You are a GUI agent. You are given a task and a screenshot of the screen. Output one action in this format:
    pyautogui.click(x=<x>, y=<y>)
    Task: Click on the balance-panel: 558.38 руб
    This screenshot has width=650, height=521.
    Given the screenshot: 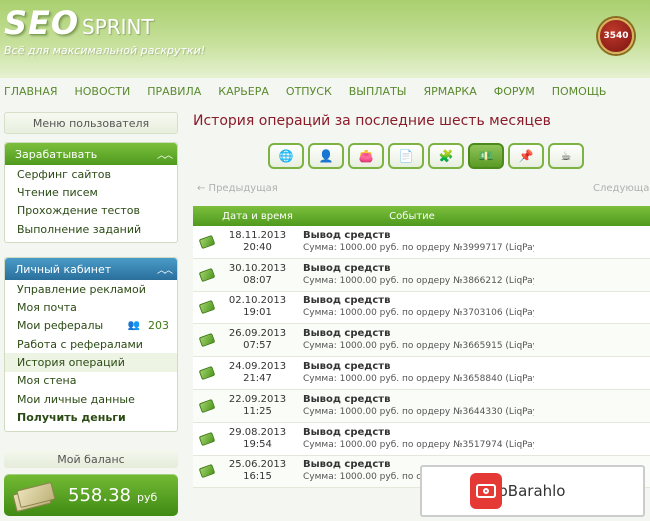 What is the action you would take?
    pyautogui.click(x=91, y=495)
    